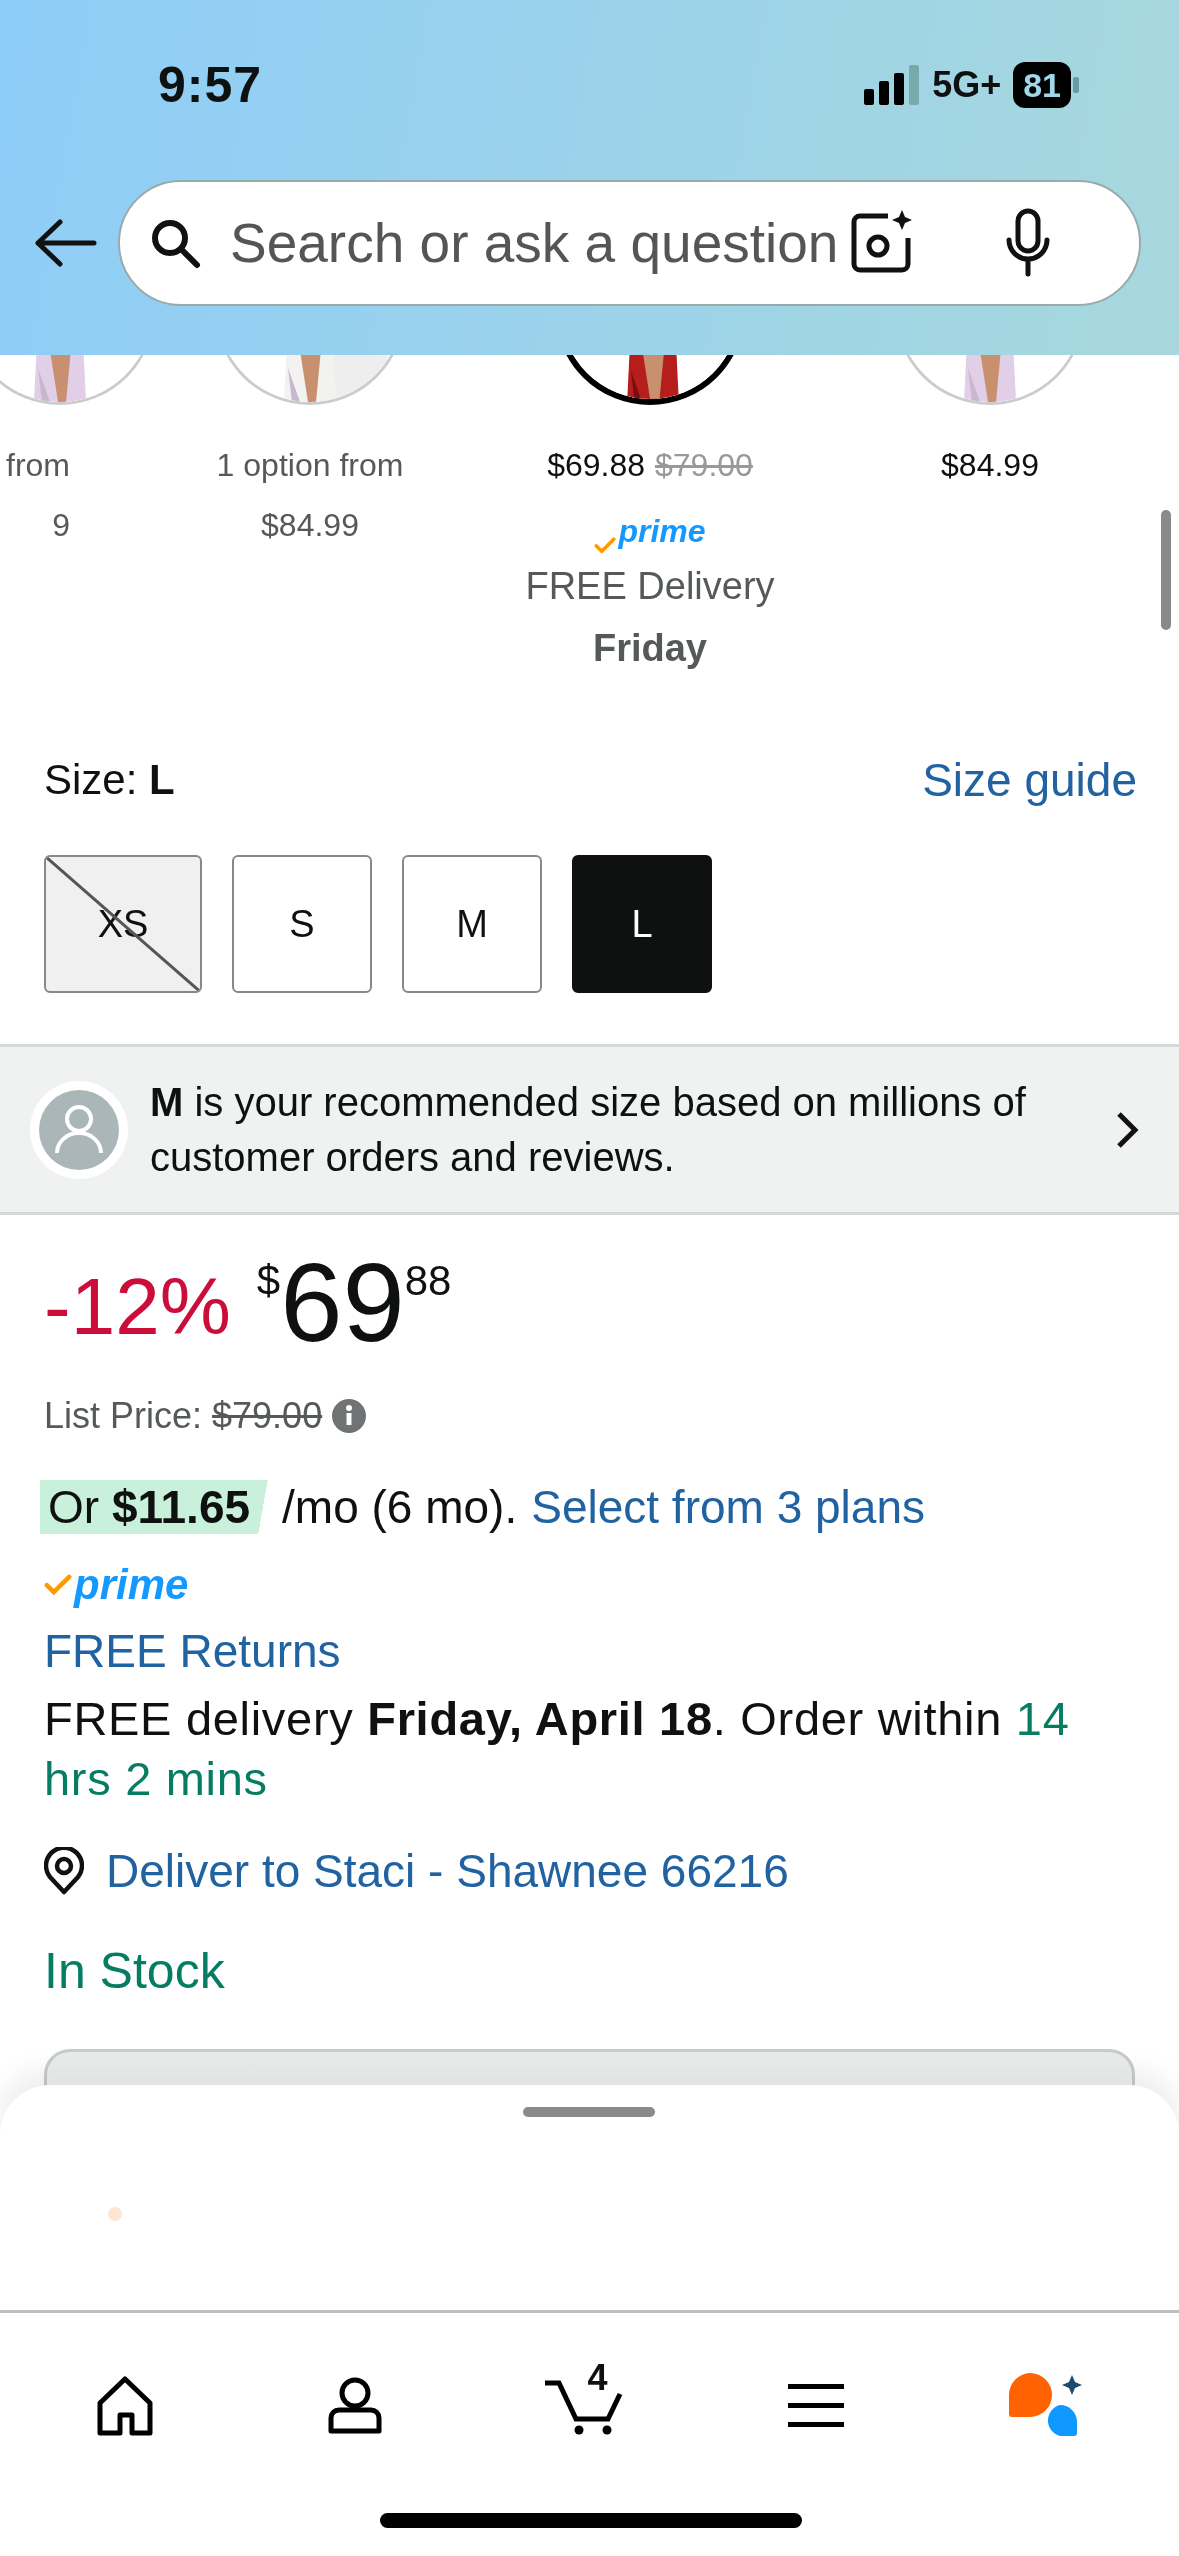  I want to click on variant-delivery-day: Friday, so click(649, 648).